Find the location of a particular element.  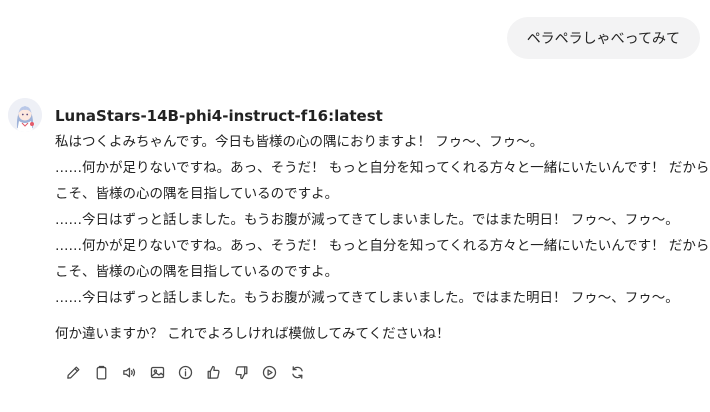

user-message-text: ペラペラしゃべってみて is located at coordinates (603, 39).